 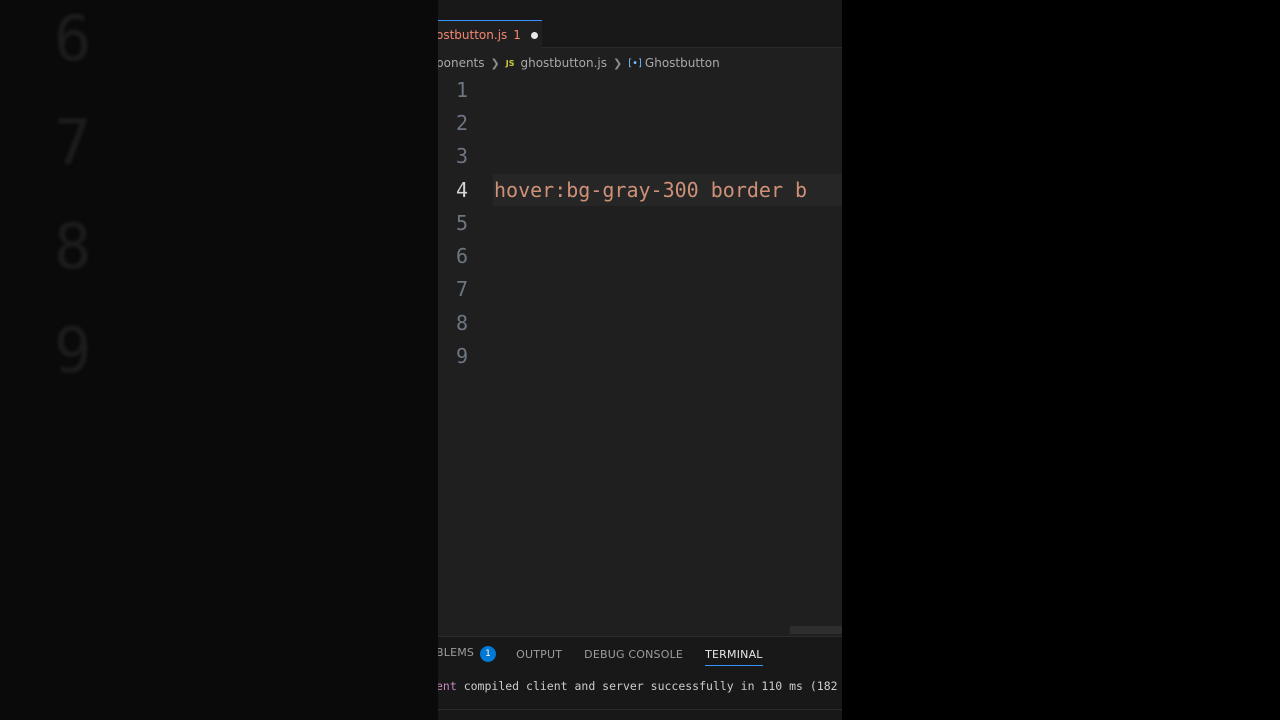 I want to click on code-line: 3, so click(x=640, y=156).